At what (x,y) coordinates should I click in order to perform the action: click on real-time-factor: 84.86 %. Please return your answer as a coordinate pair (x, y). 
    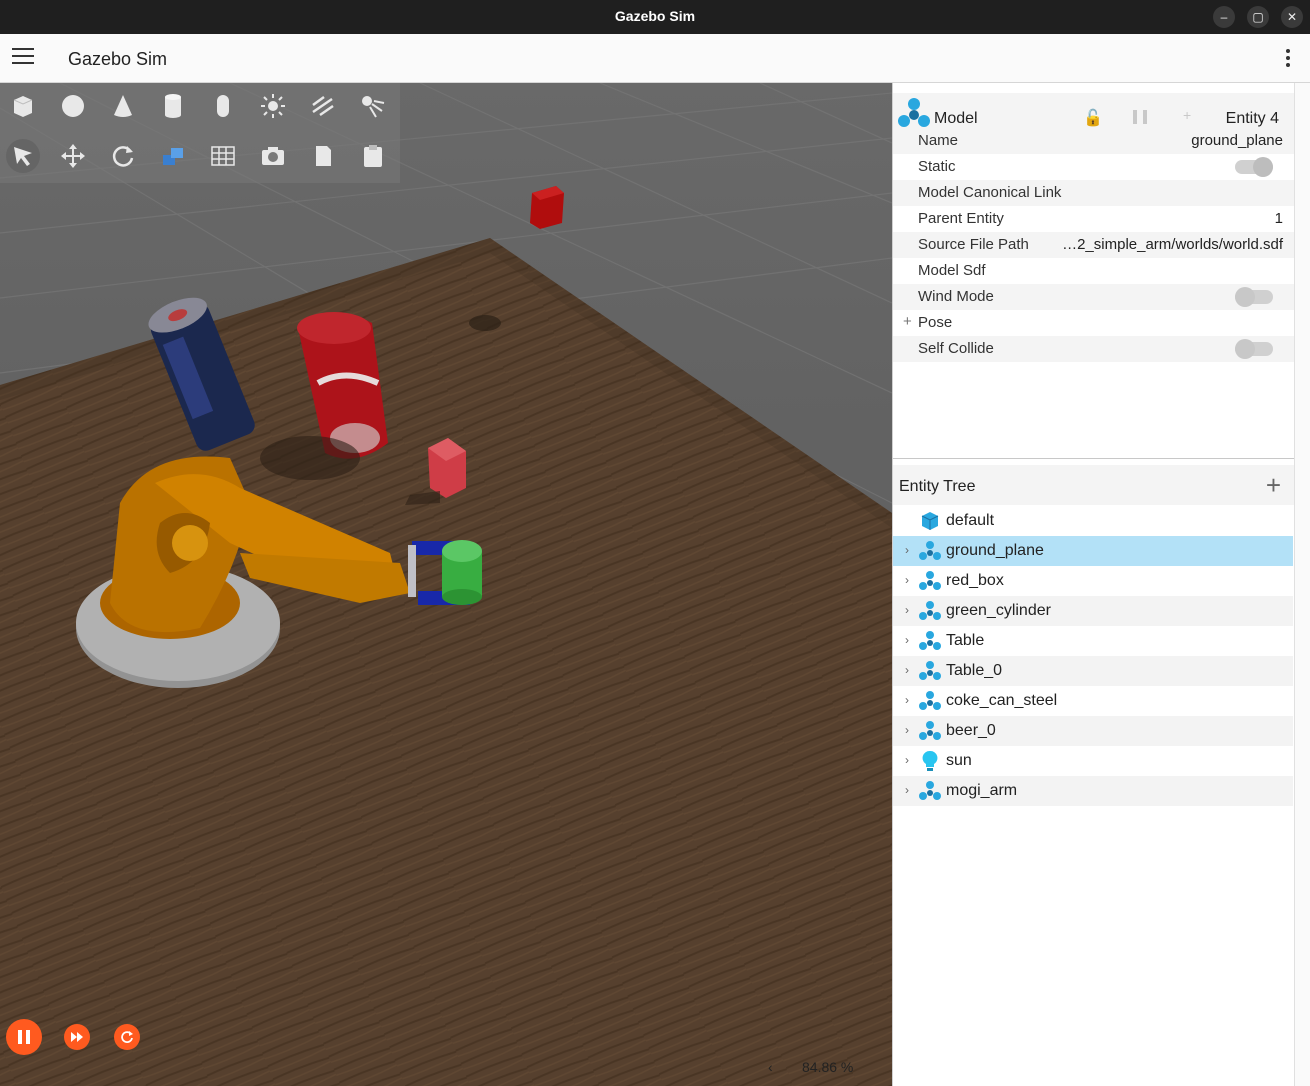
    Looking at the image, I should click on (828, 1067).